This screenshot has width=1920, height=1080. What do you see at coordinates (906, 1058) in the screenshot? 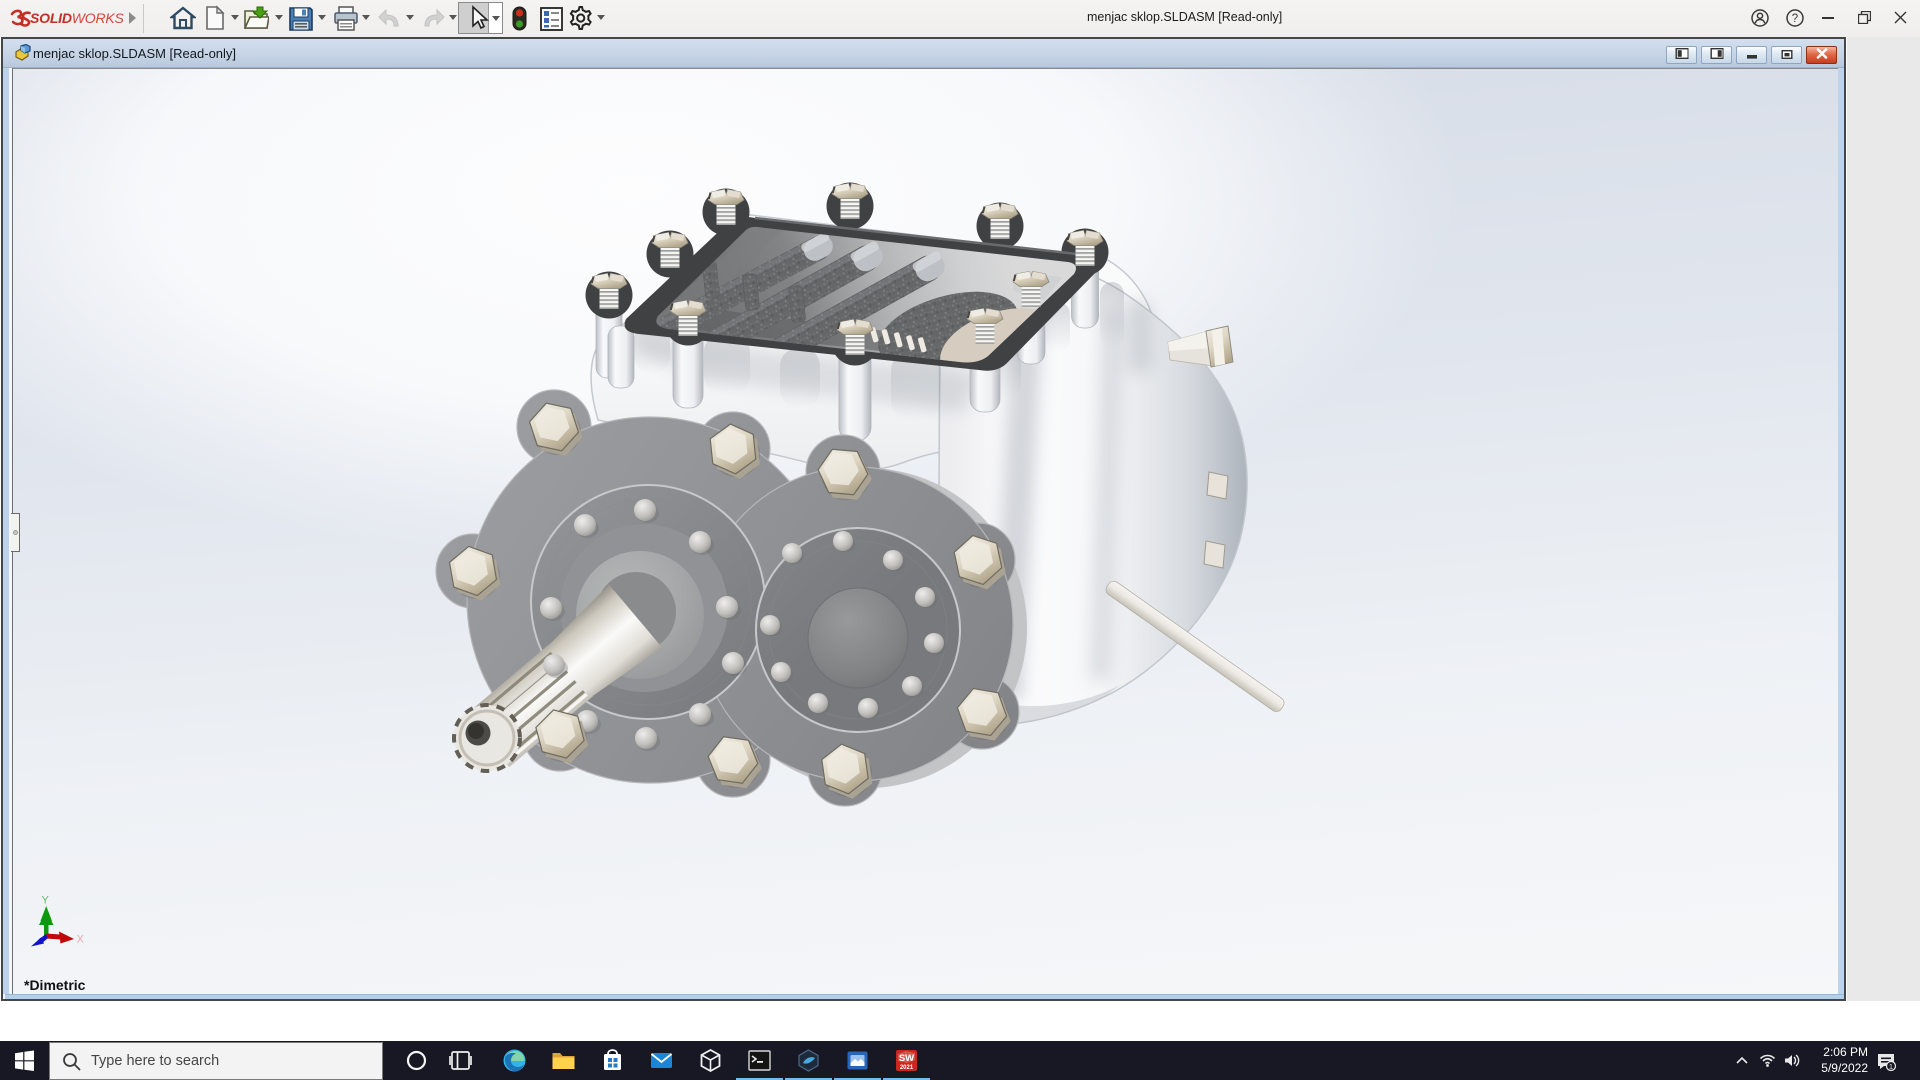
I see `svg-text: SW` at bounding box center [906, 1058].